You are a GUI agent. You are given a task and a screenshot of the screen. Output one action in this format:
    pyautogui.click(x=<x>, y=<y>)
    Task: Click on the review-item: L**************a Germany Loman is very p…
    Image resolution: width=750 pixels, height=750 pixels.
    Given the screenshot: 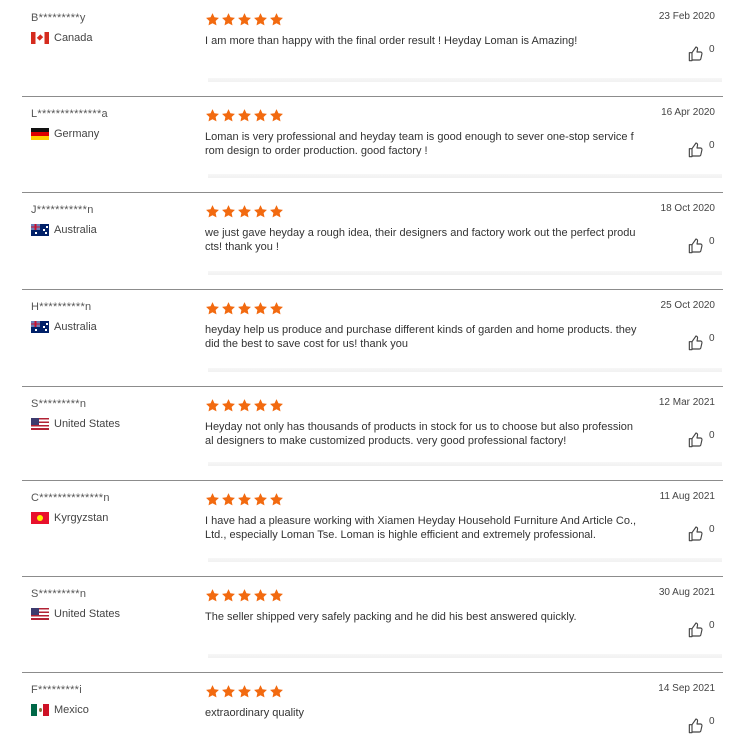 What is the action you would take?
    pyautogui.click(x=375, y=144)
    